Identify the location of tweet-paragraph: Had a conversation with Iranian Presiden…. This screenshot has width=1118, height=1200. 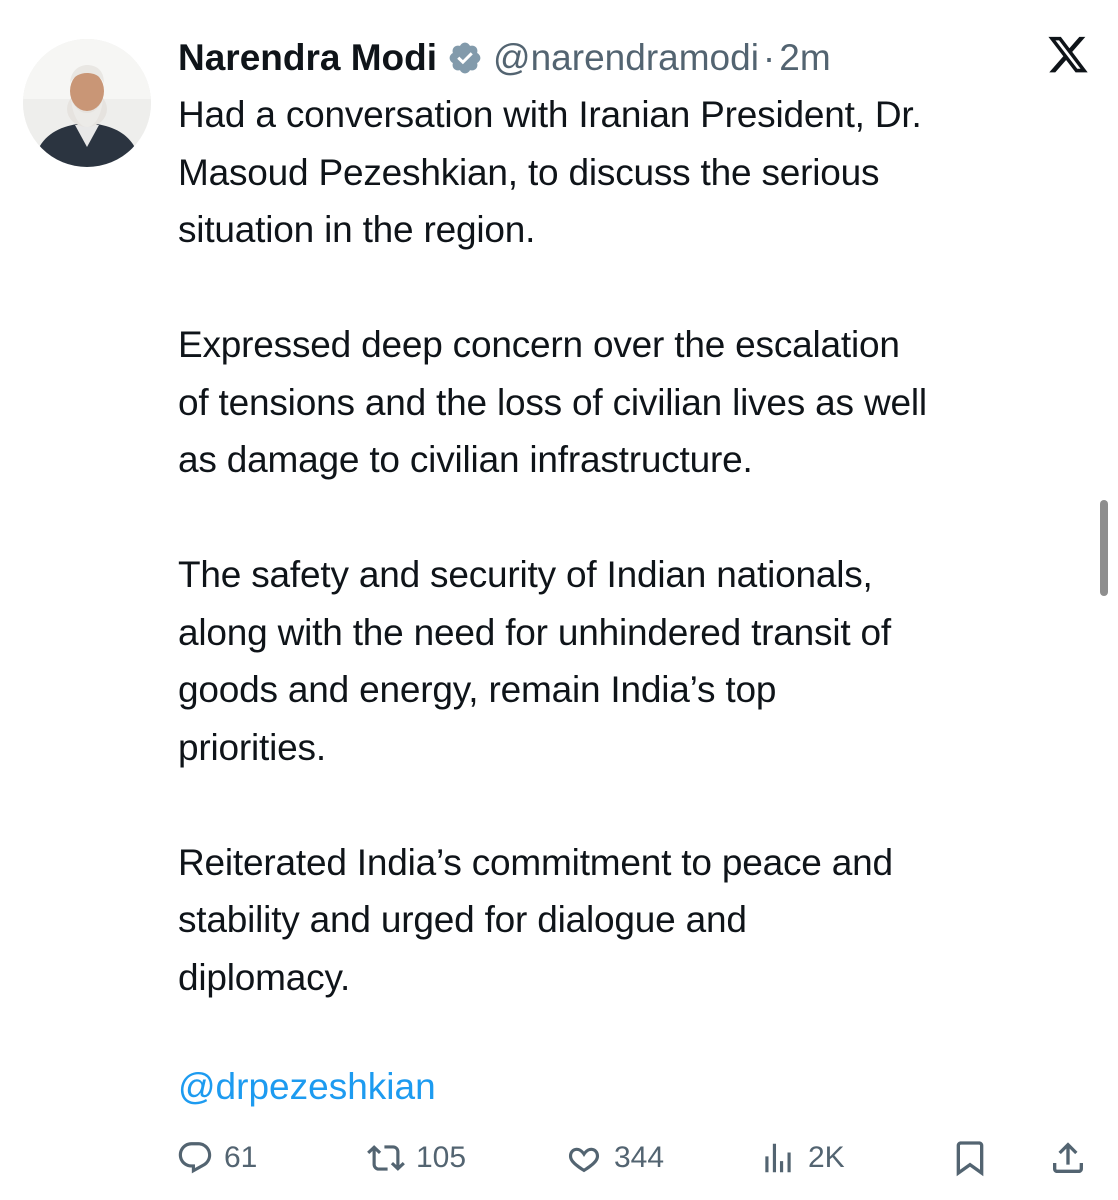
(638, 172).